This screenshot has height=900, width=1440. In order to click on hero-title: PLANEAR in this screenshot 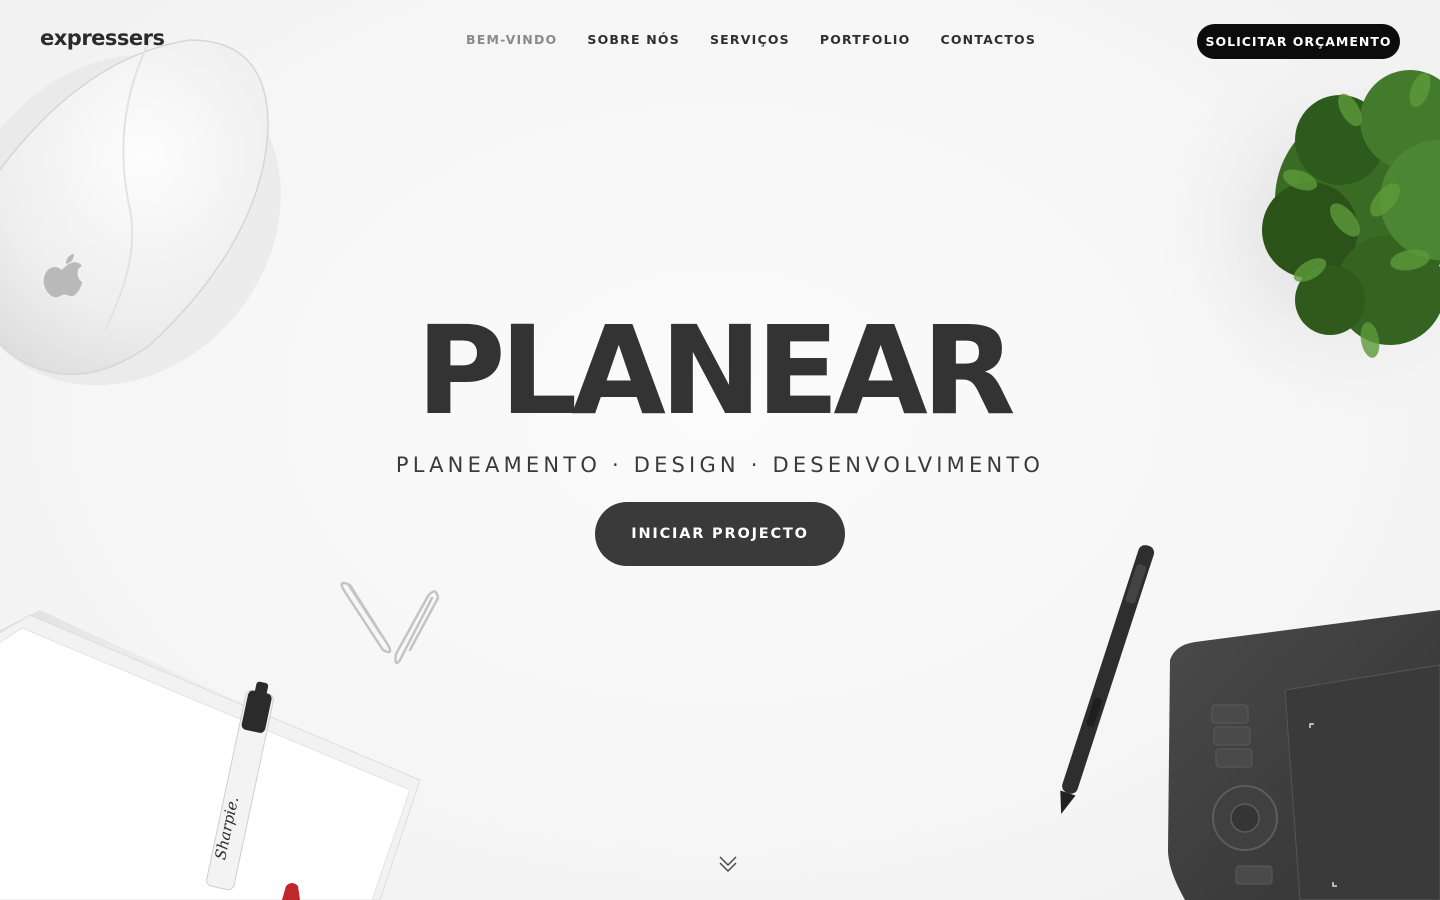, I will do `click(715, 371)`.